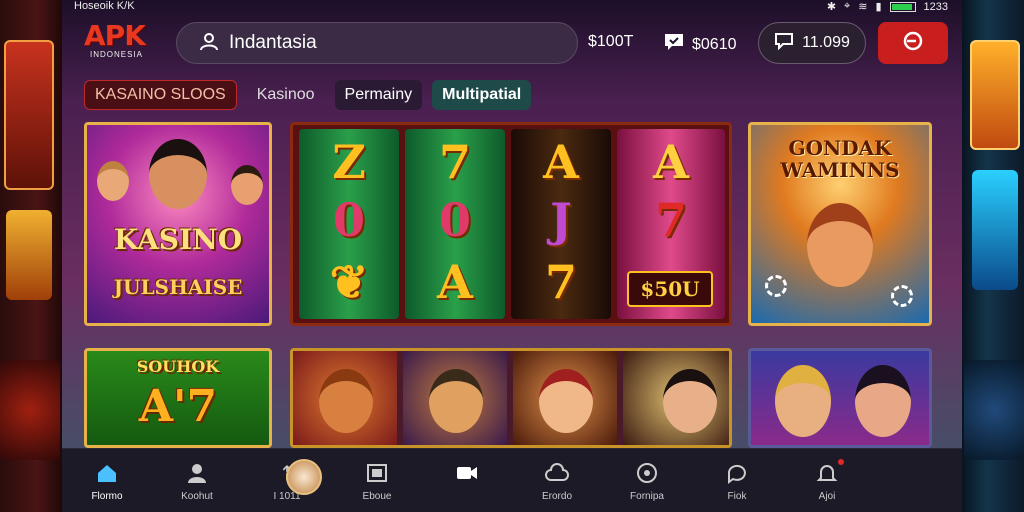  What do you see at coordinates (674, 44) in the screenshot?
I see `message-icon` at bounding box center [674, 44].